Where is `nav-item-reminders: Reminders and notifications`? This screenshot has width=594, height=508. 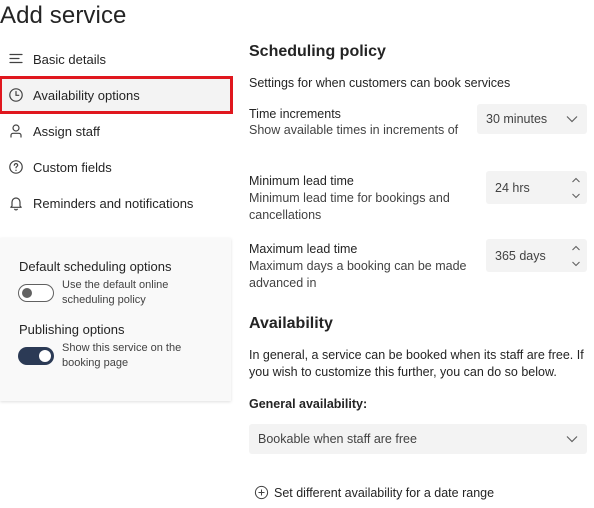 nav-item-reminders: Reminders and notifications is located at coordinates (116, 203).